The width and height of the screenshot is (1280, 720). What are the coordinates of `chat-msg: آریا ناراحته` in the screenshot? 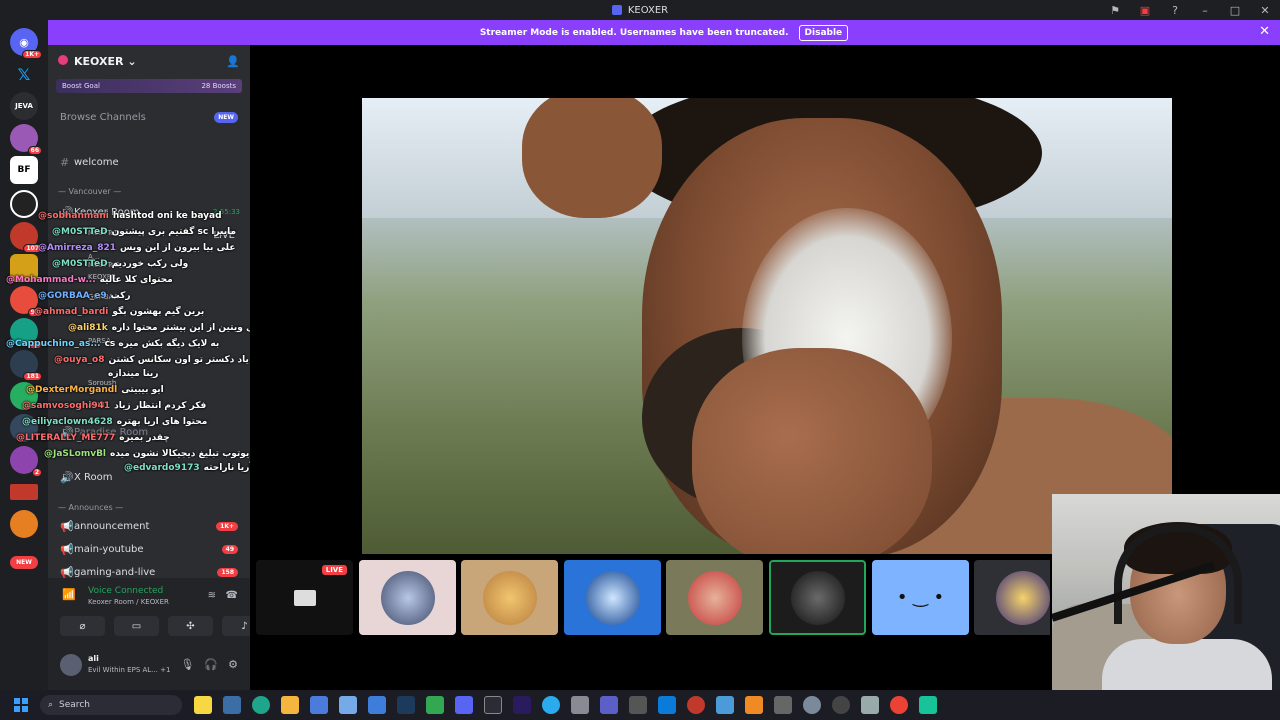 It's located at (228, 468).